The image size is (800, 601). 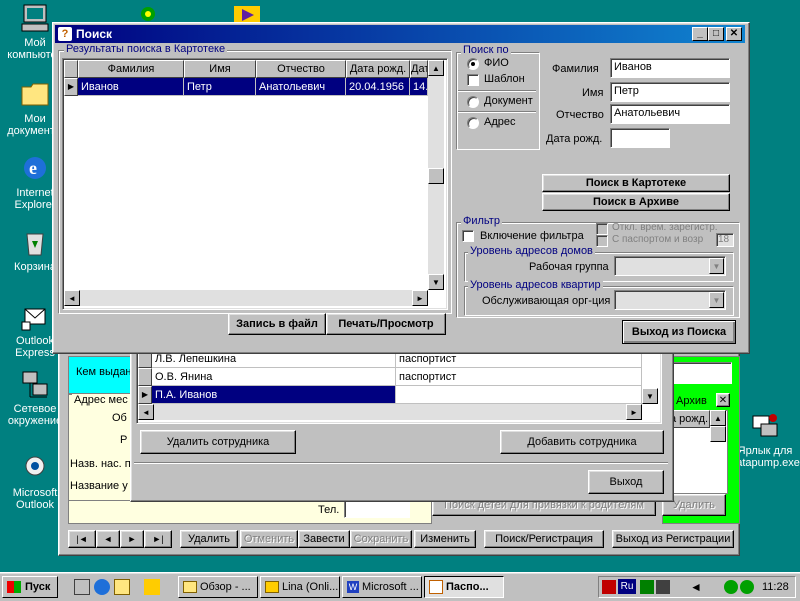 What do you see at coordinates (381, 539) in the screenshot?
I see `save-button: Сохранить` at bounding box center [381, 539].